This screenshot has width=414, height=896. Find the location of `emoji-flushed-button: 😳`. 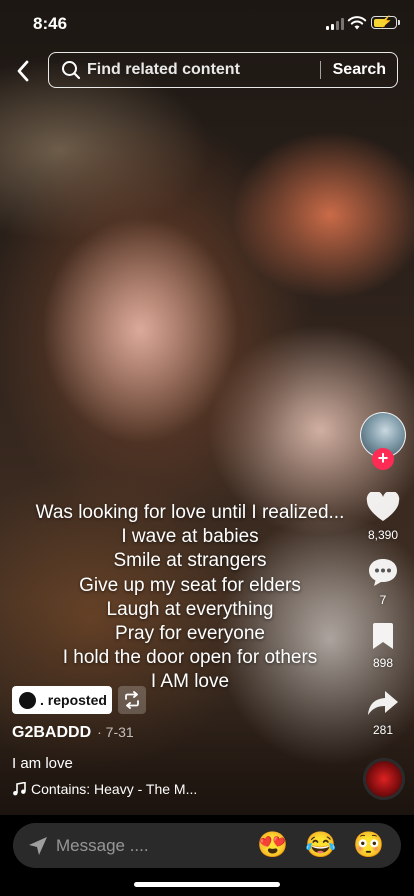

emoji-flushed-button: 😳 is located at coordinates (369, 845).